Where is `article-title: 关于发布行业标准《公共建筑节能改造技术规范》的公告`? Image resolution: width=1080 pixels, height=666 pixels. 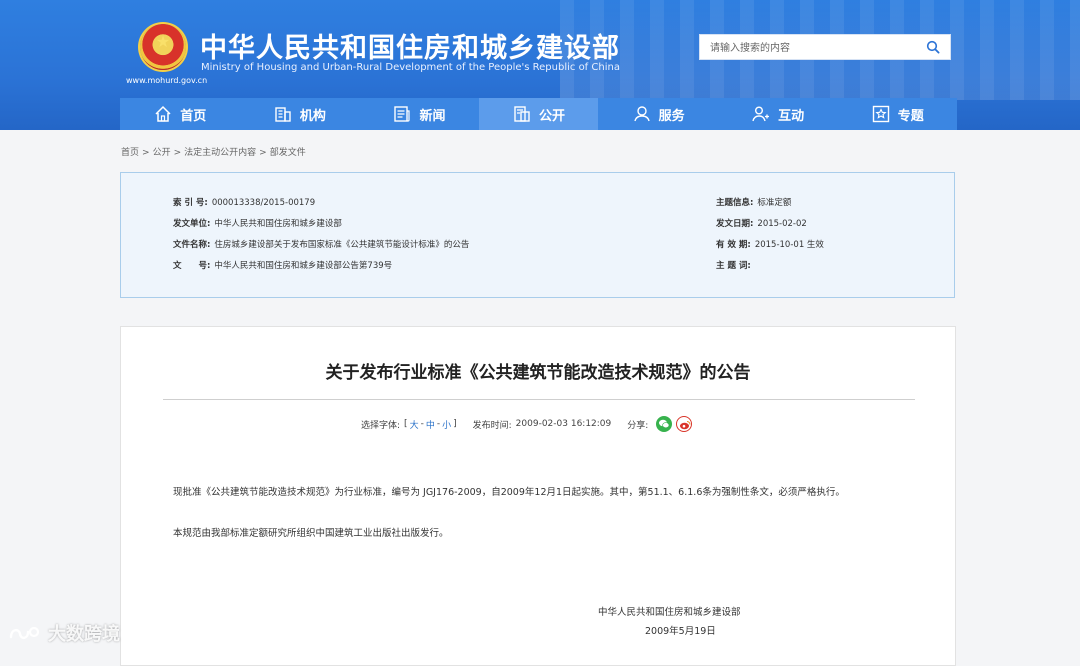
article-title: 关于发布行业标准《公共建筑节能改造技术规范》的公告 is located at coordinates (538, 373).